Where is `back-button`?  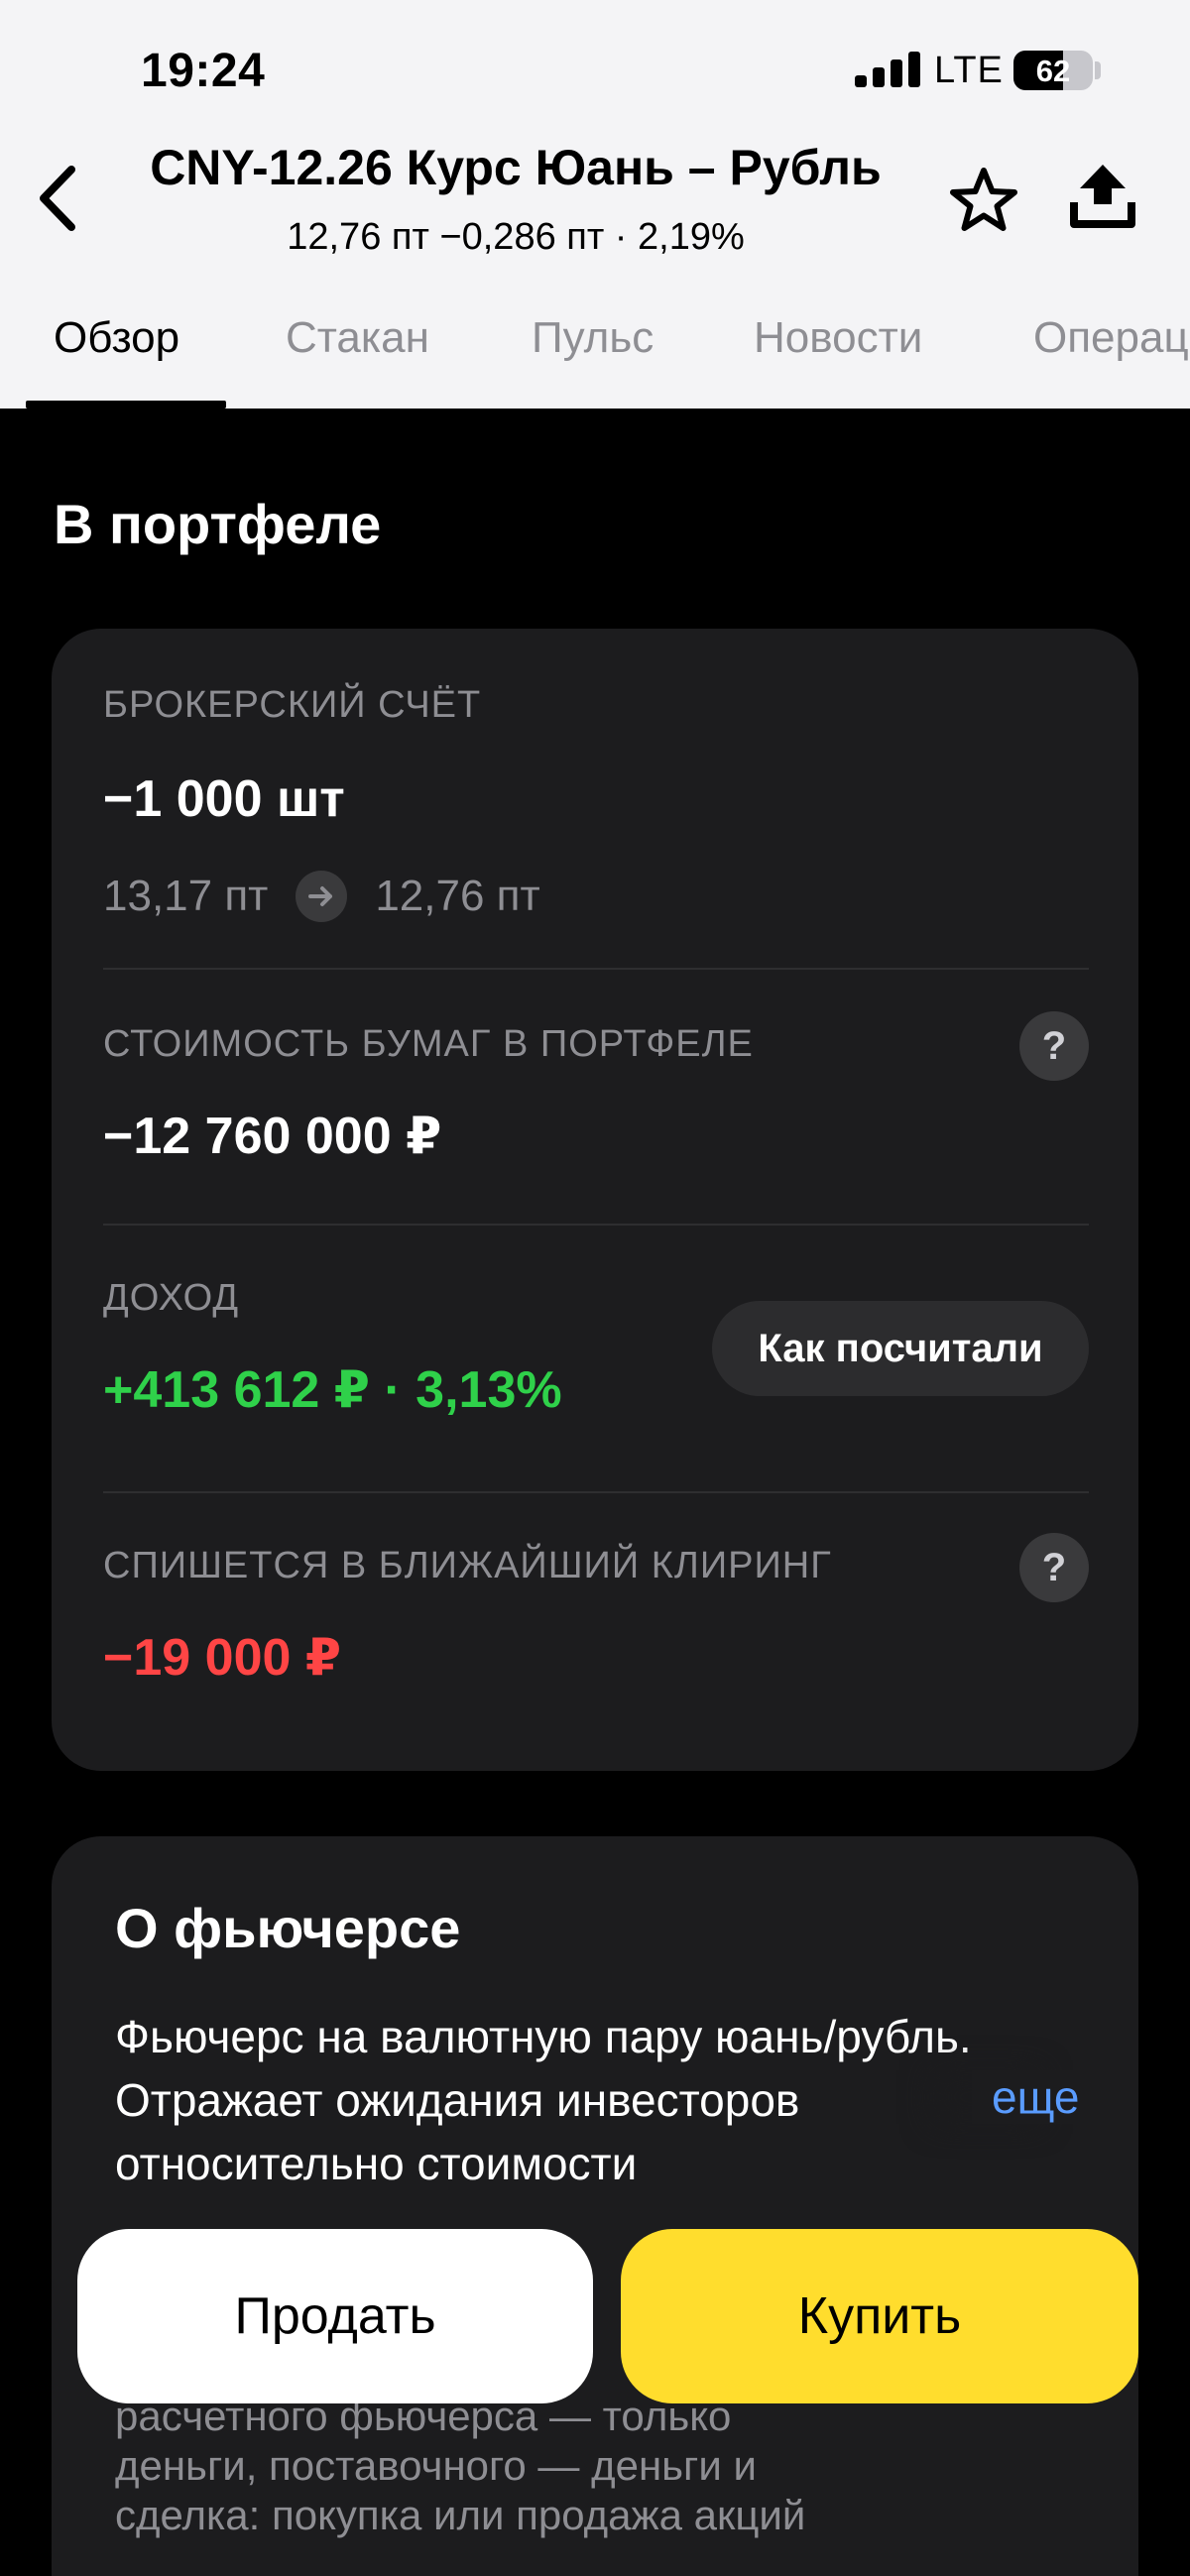 back-button is located at coordinates (57, 198).